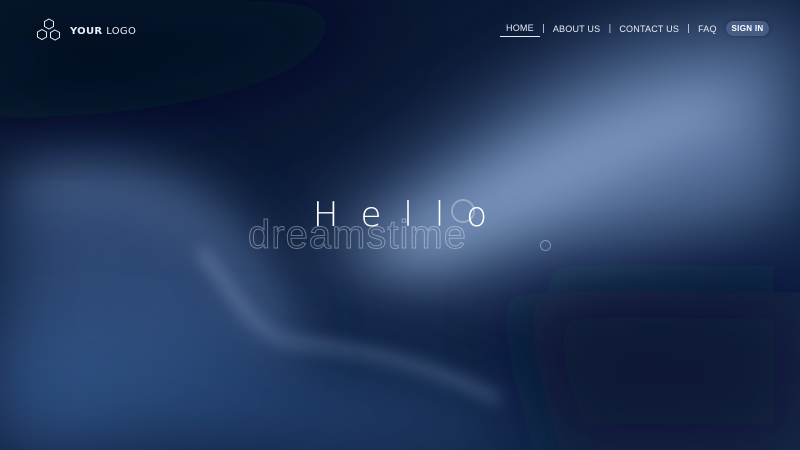 The height and width of the screenshot is (450, 800). What do you see at coordinates (520, 29) in the screenshot?
I see `nav-home-link: HOME` at bounding box center [520, 29].